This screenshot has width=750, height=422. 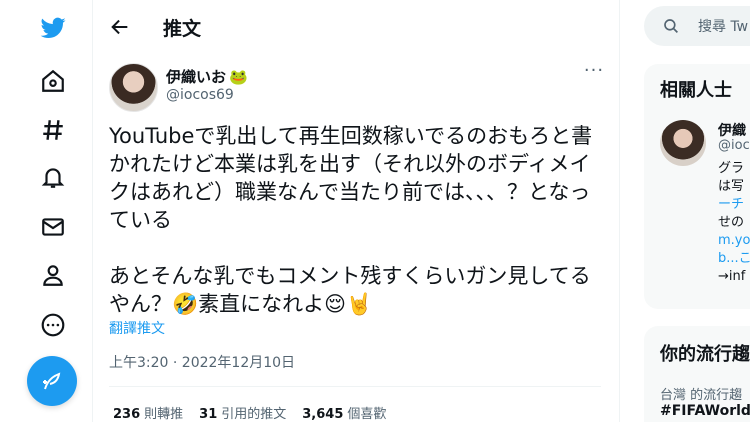 I want to click on explore-hashtag-icon, so click(x=53, y=130).